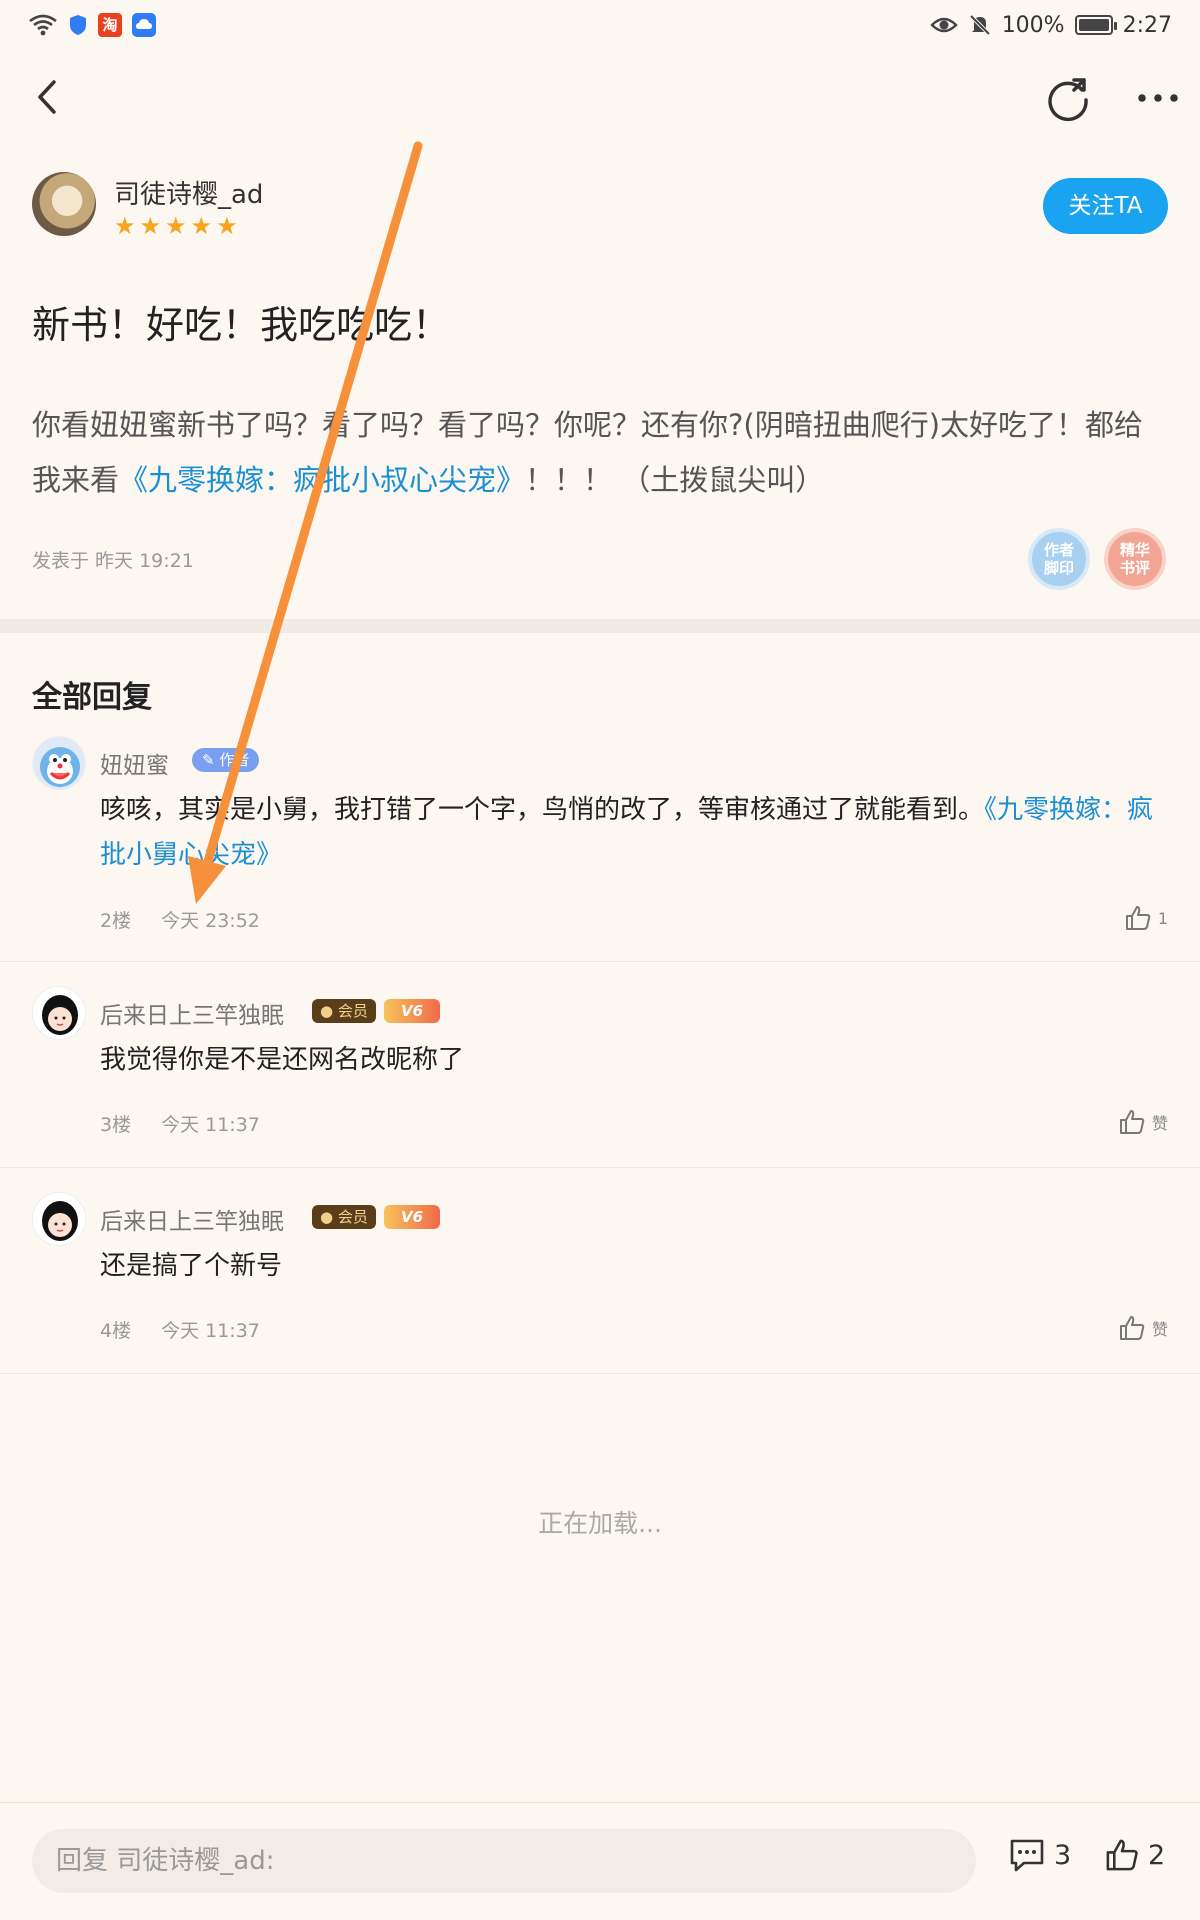  What do you see at coordinates (191, 1266) in the screenshot?
I see `reply-text: 还是搞了个新号` at bounding box center [191, 1266].